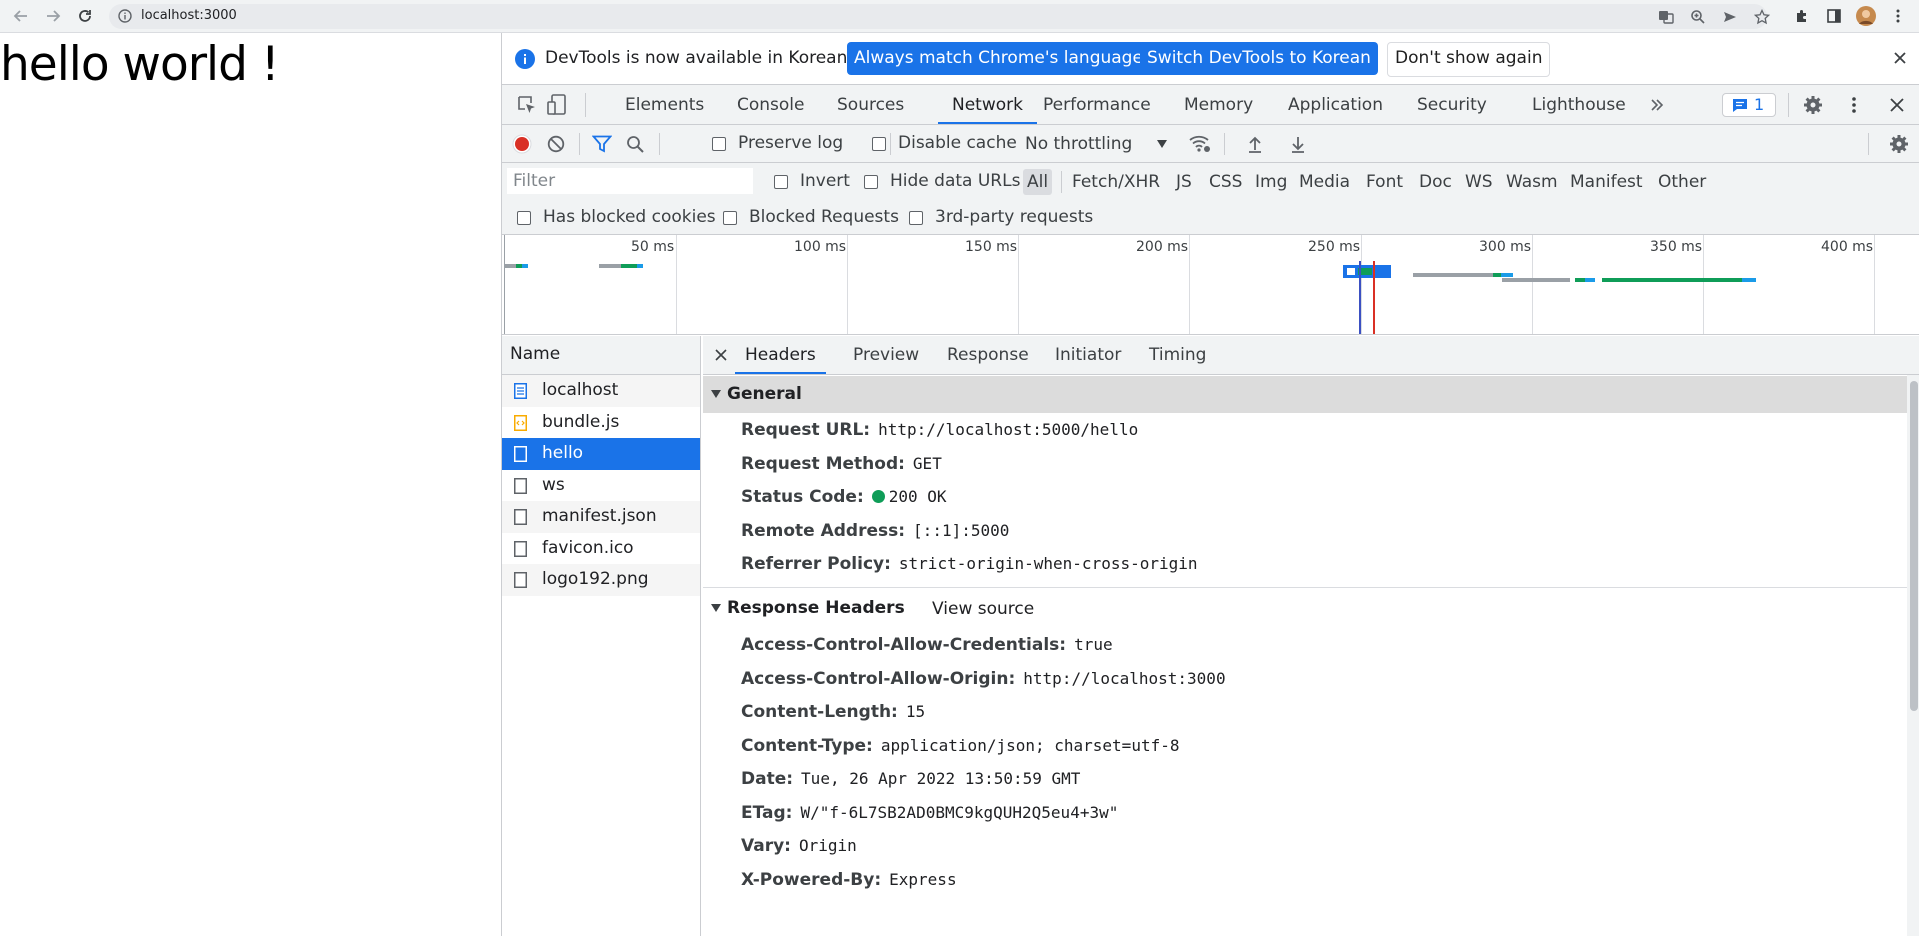 This screenshot has height=936, width=1919. What do you see at coordinates (1088, 355) in the screenshot?
I see `tab-initiator: Initiator` at bounding box center [1088, 355].